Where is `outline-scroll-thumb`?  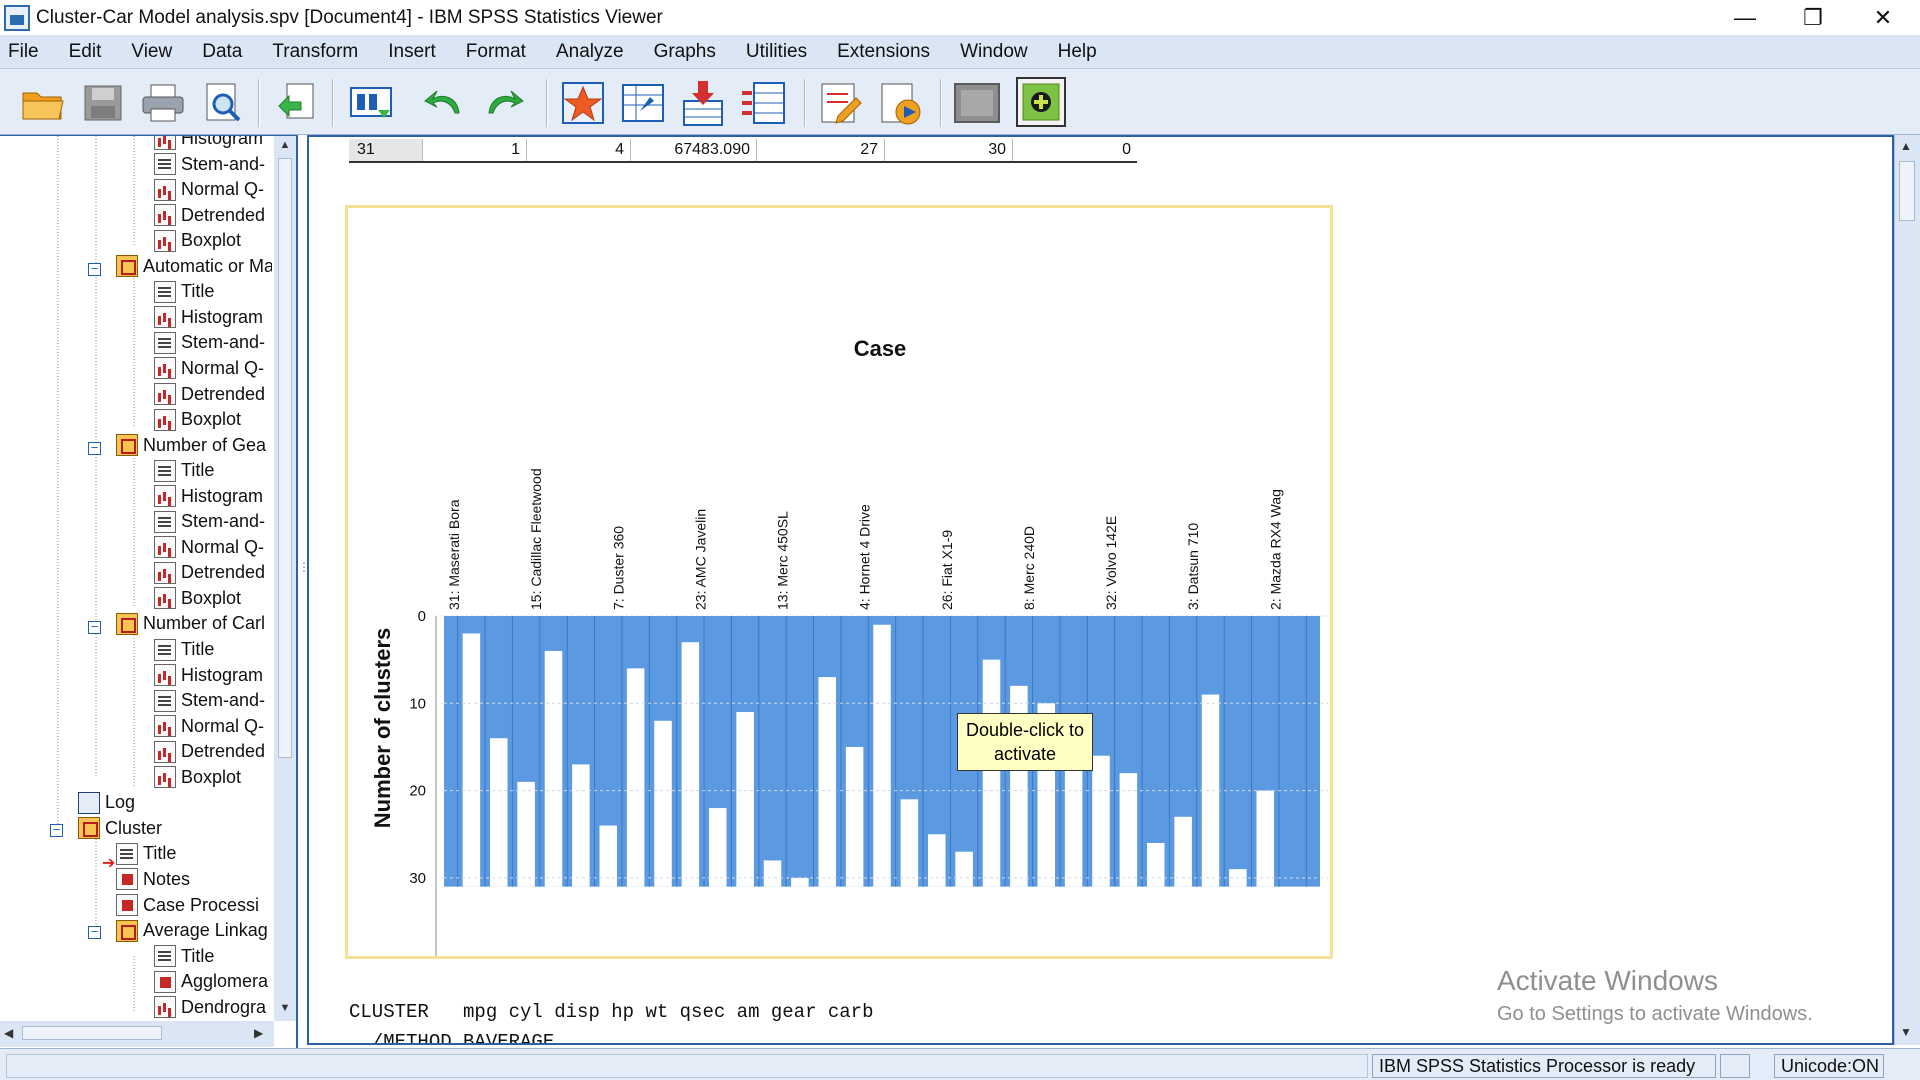 outline-scroll-thumb is located at coordinates (285, 458).